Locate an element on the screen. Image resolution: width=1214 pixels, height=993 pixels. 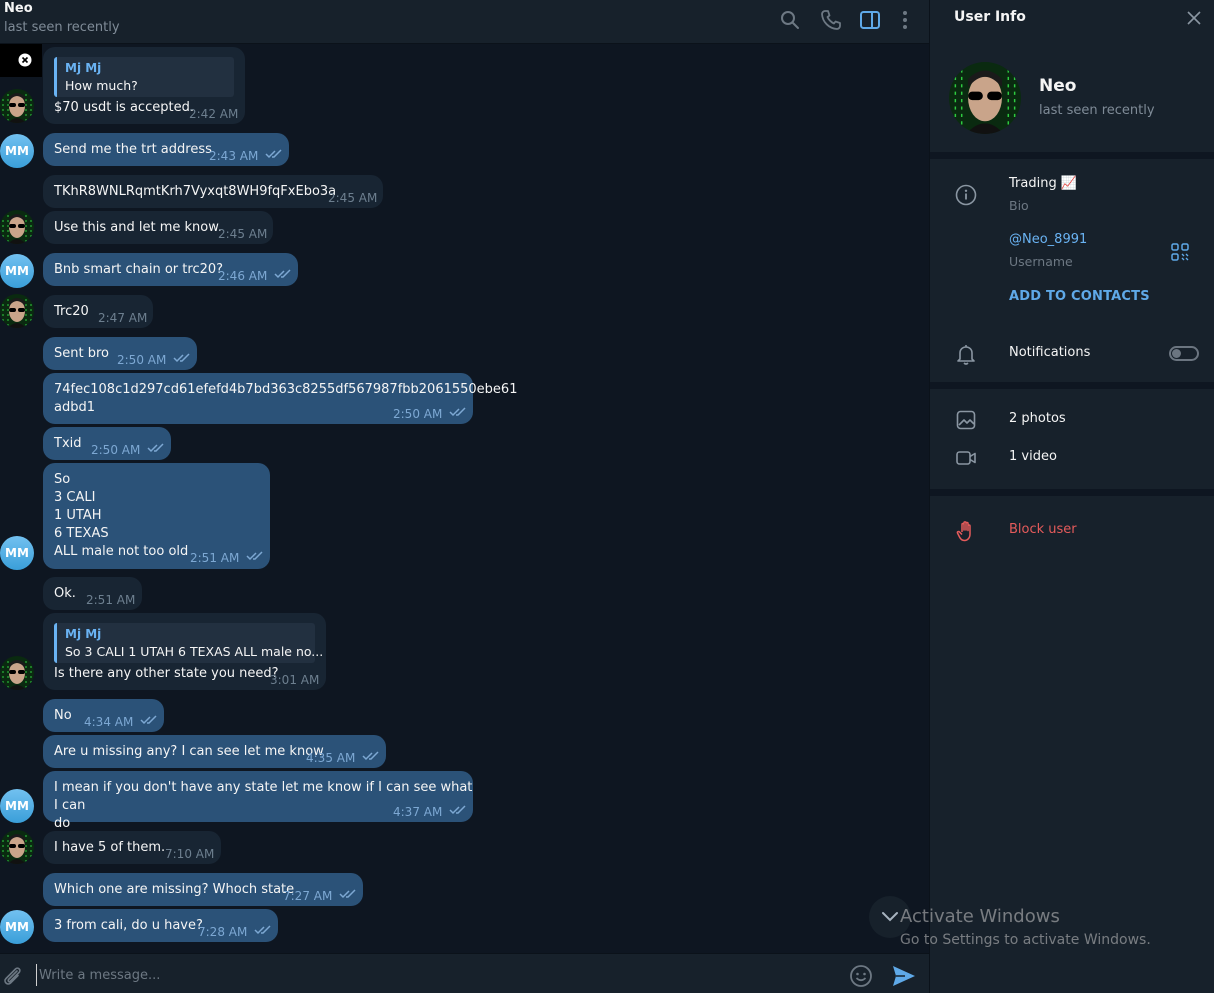
paperclip-icon is located at coordinates (13, 976).